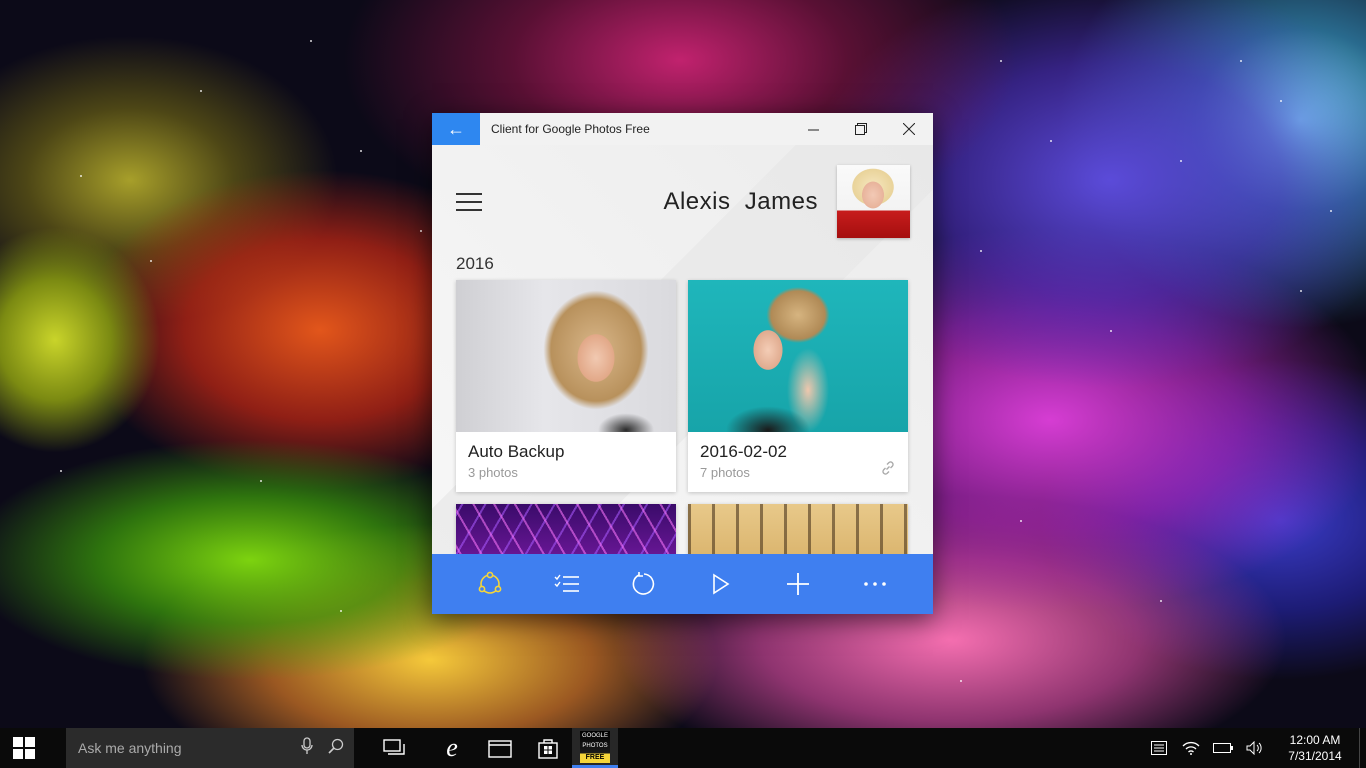  I want to click on share-button, so click(490, 584).